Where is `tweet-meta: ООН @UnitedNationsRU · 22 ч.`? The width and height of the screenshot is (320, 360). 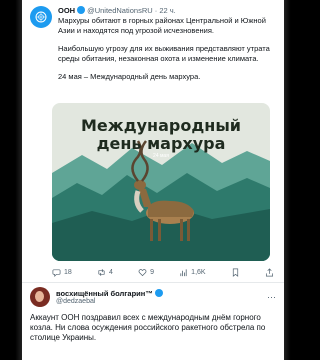 tweet-meta: ООН @UnitedNationsRU · 22 ч. is located at coordinates (117, 10).